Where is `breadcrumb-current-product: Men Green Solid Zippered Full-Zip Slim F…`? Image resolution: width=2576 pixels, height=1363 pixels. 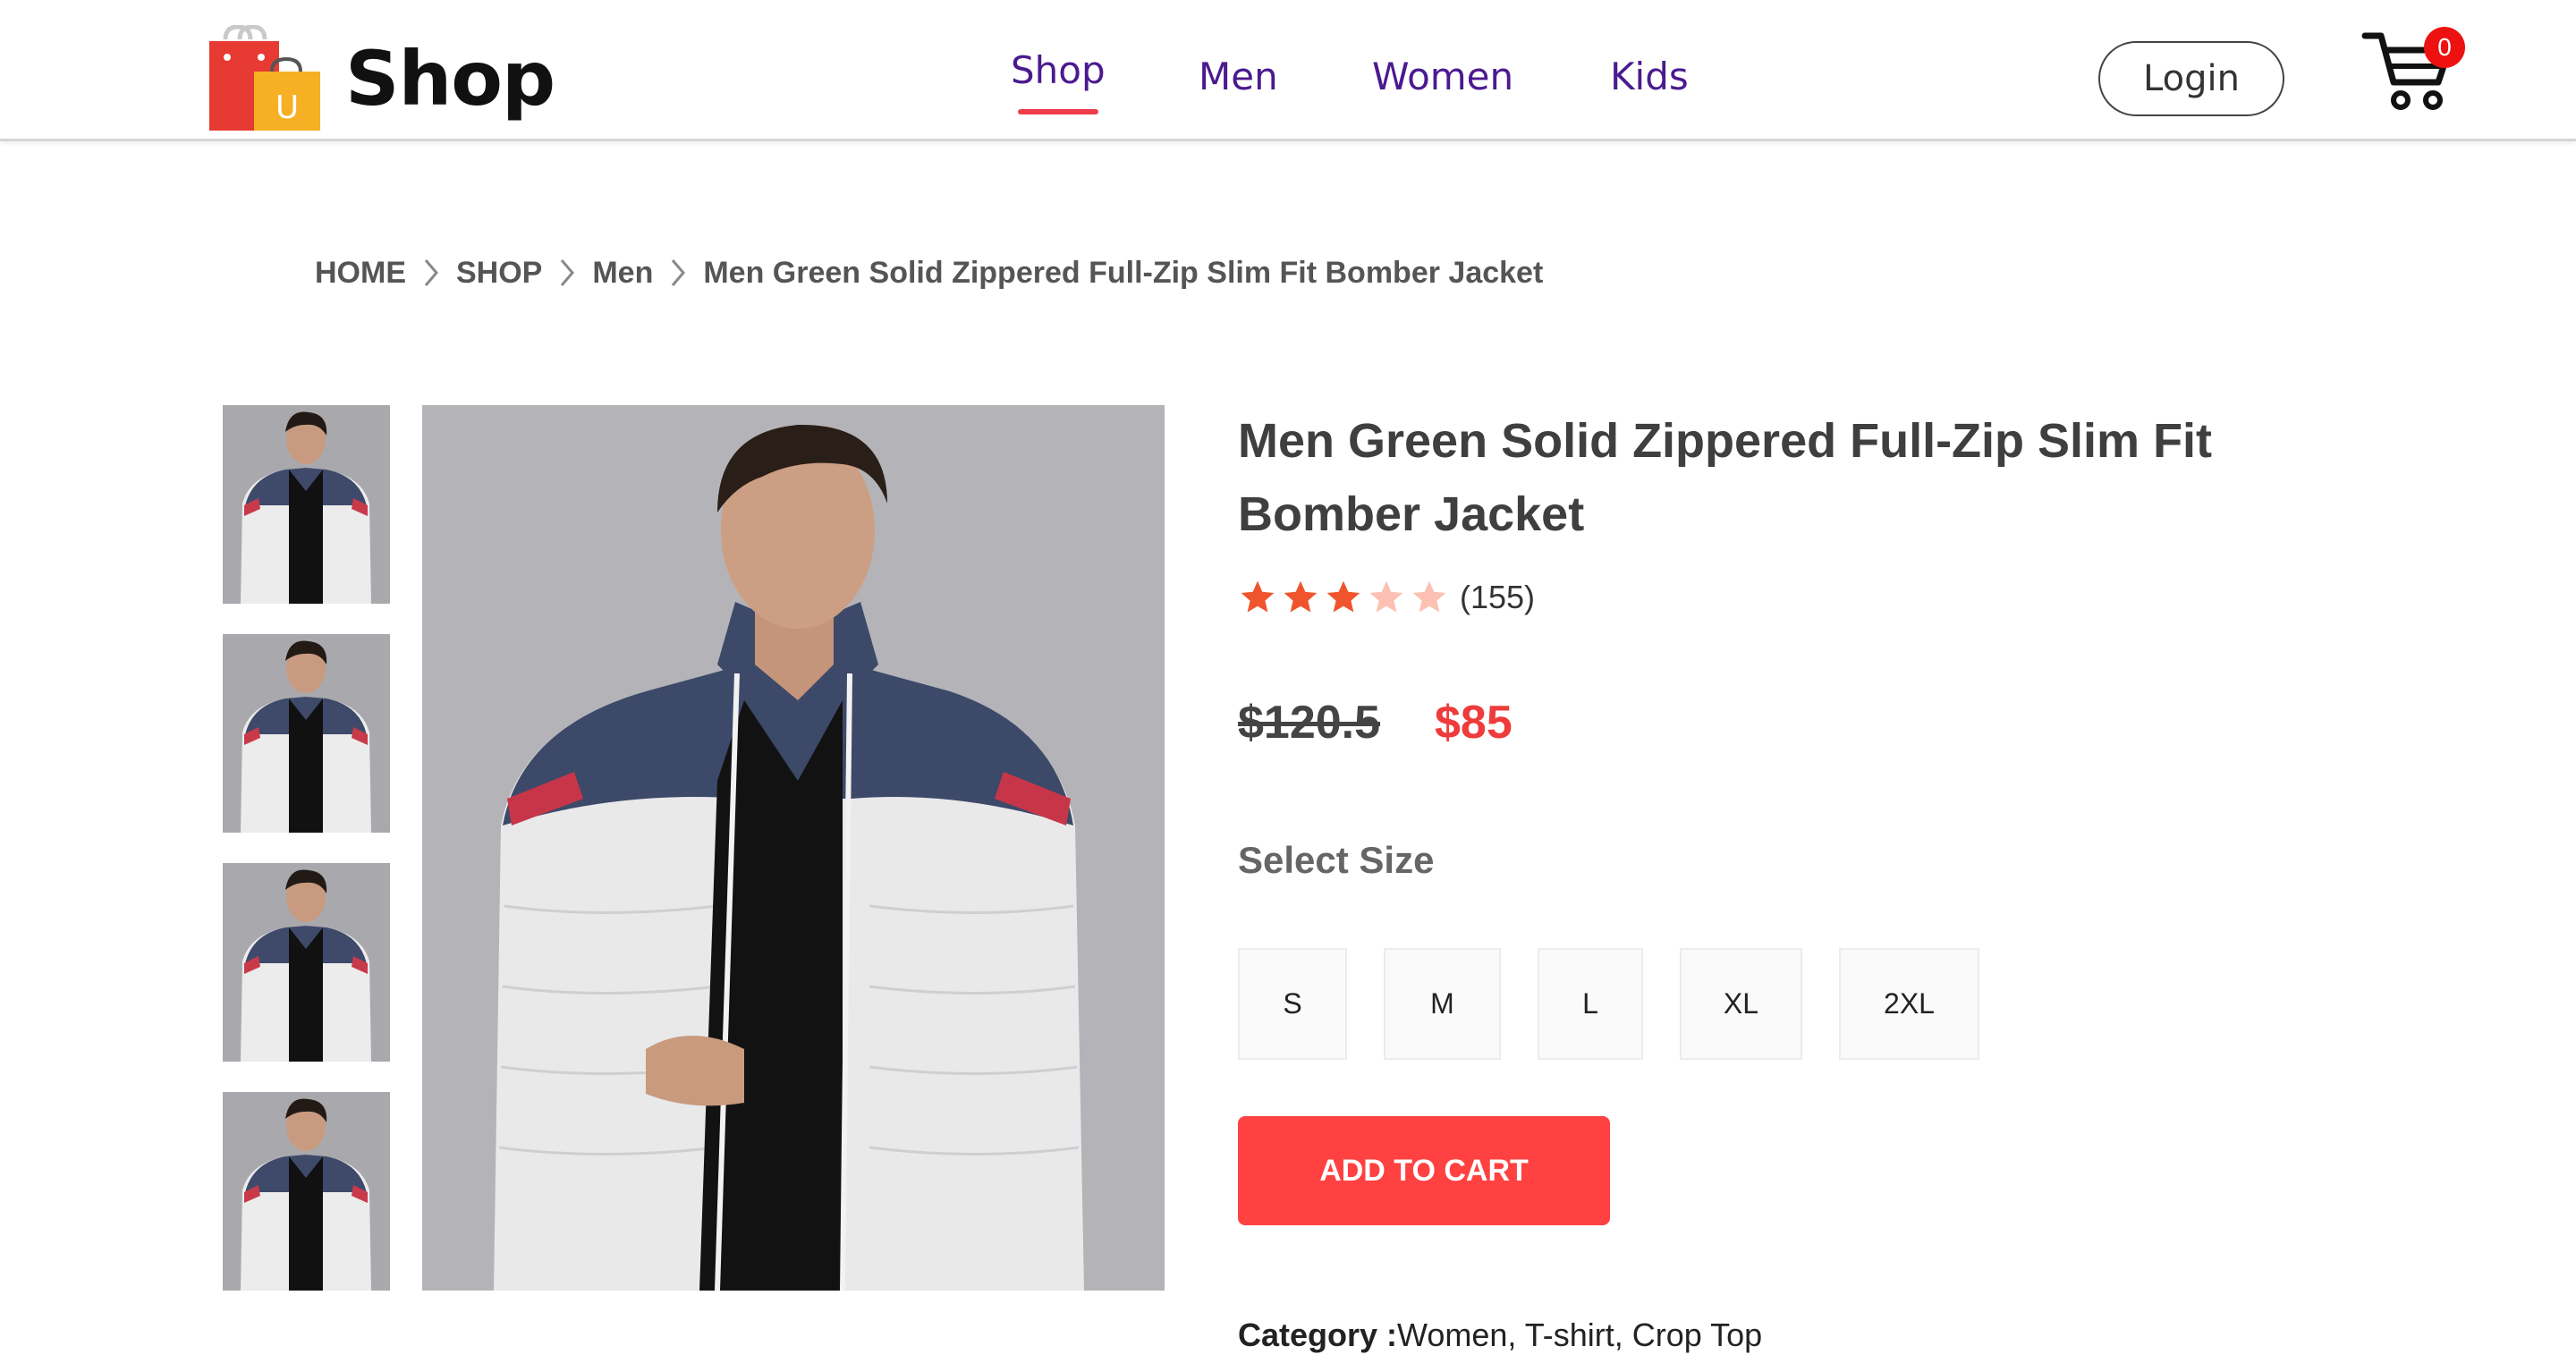 breadcrumb-current-product: Men Green Solid Zippered Full-Zip Slim F… is located at coordinates (1123, 273).